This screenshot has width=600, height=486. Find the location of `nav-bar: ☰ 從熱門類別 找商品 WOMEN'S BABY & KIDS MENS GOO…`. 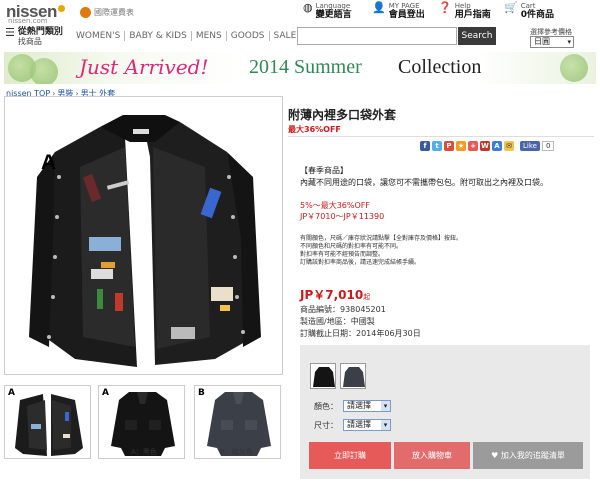

nav-bar: ☰ 從熱門類別 找商品 WOMEN'S BABY & KIDS MENS GOO… is located at coordinates (300, 38).